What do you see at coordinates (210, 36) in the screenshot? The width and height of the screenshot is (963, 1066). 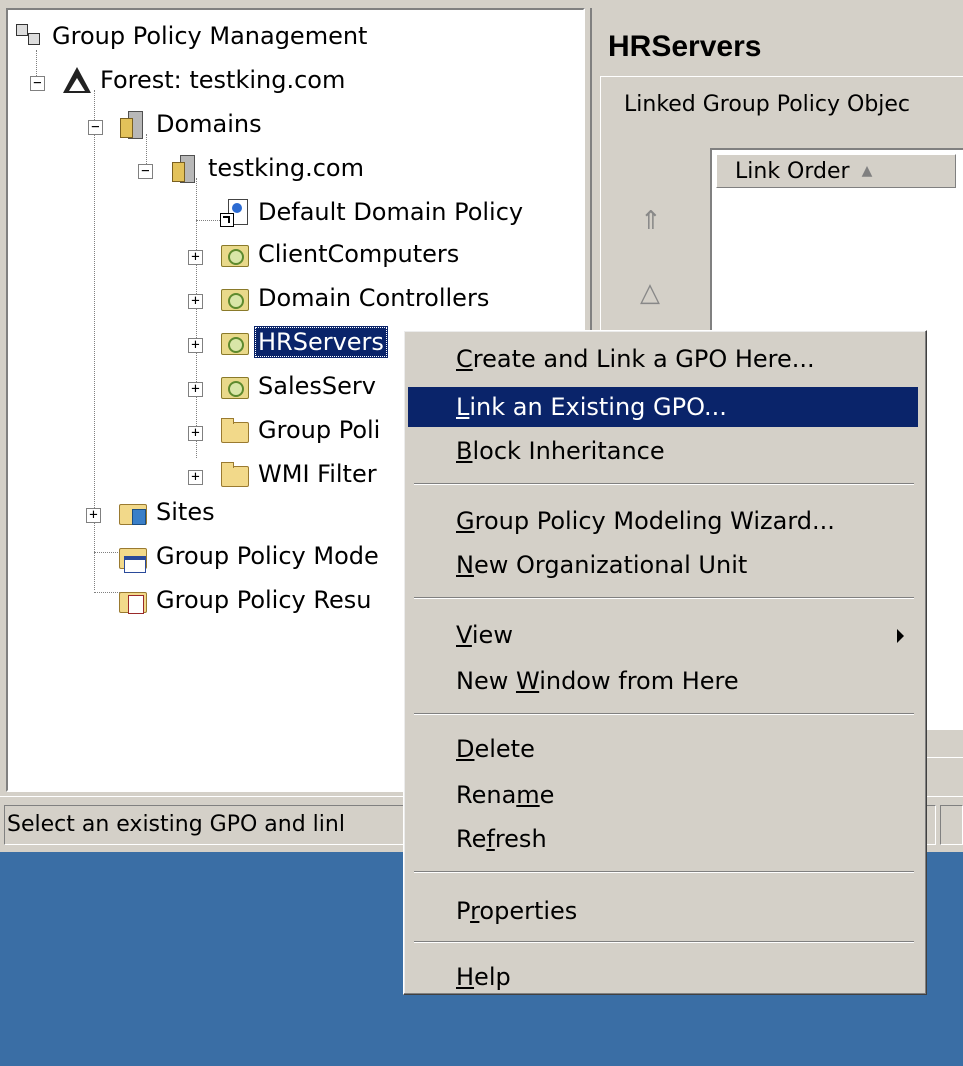 I see `tree-item-label: Group Policy Management` at bounding box center [210, 36].